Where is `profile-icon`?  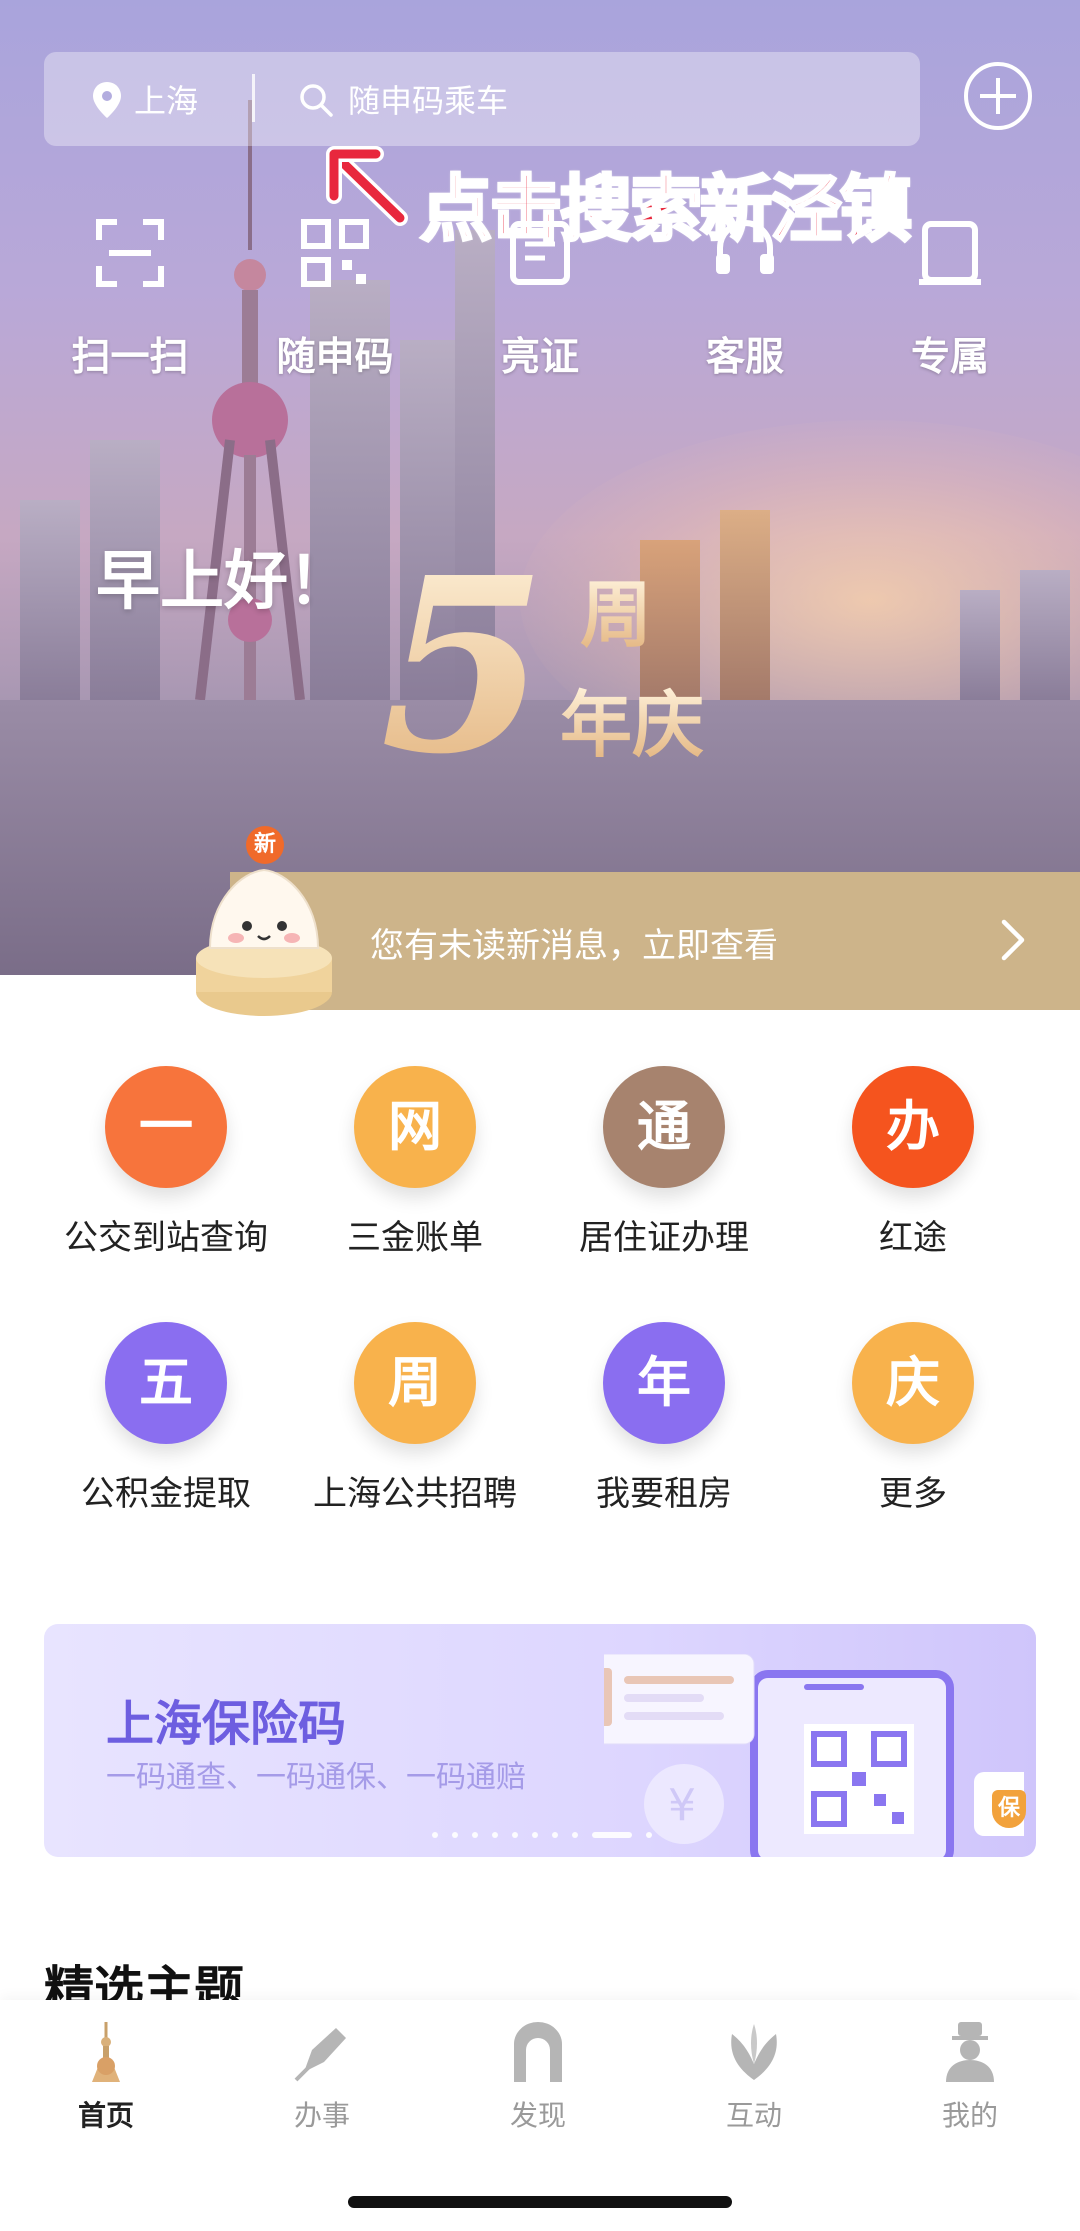 profile-icon is located at coordinates (970, 2052).